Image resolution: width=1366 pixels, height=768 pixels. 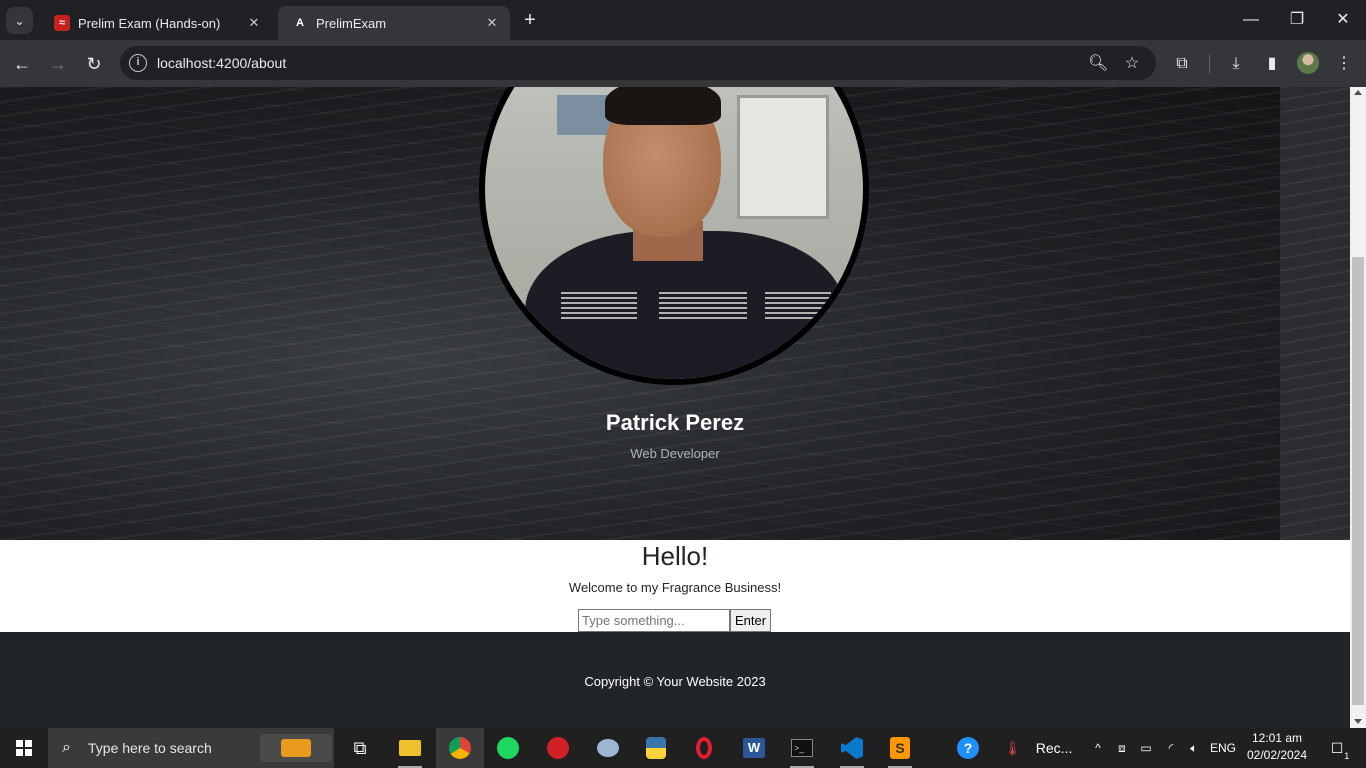 I want to click on start-button, so click(x=24, y=748).